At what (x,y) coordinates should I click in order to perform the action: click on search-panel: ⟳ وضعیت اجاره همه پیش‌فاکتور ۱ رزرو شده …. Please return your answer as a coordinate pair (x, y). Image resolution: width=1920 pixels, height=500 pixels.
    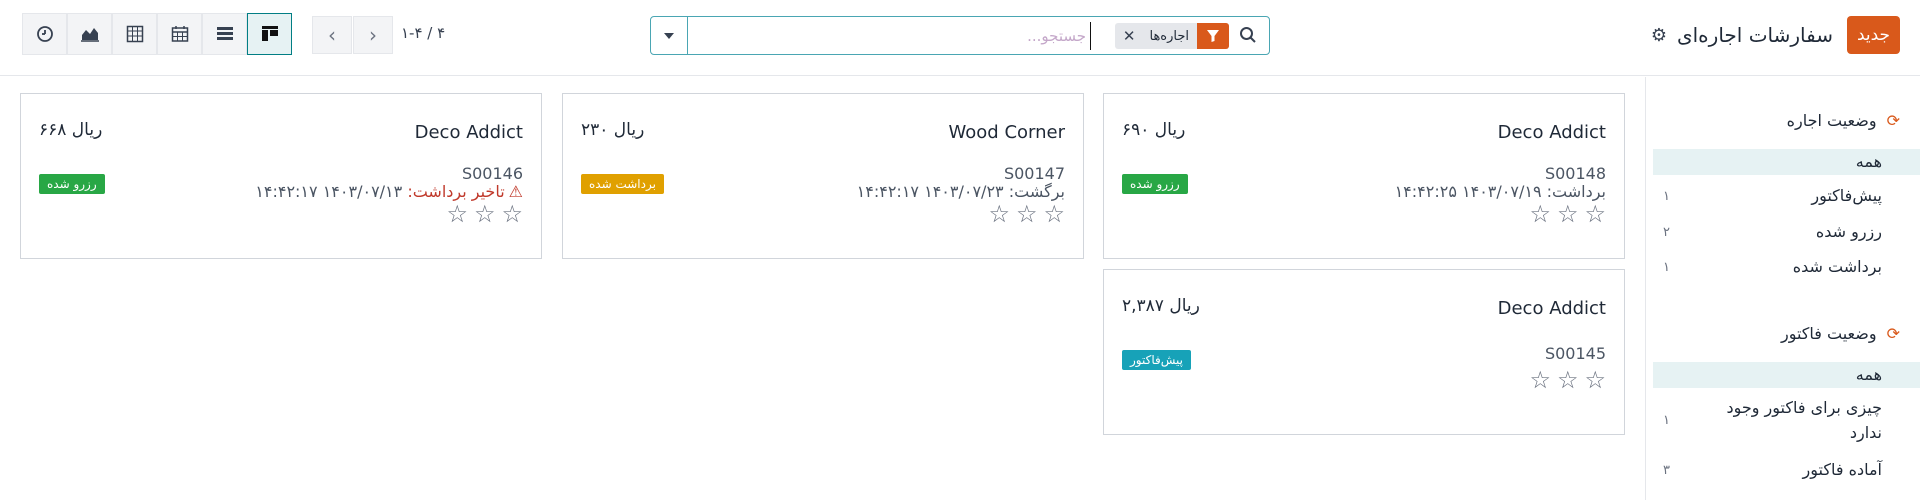
    Looking at the image, I should click on (1782, 288).